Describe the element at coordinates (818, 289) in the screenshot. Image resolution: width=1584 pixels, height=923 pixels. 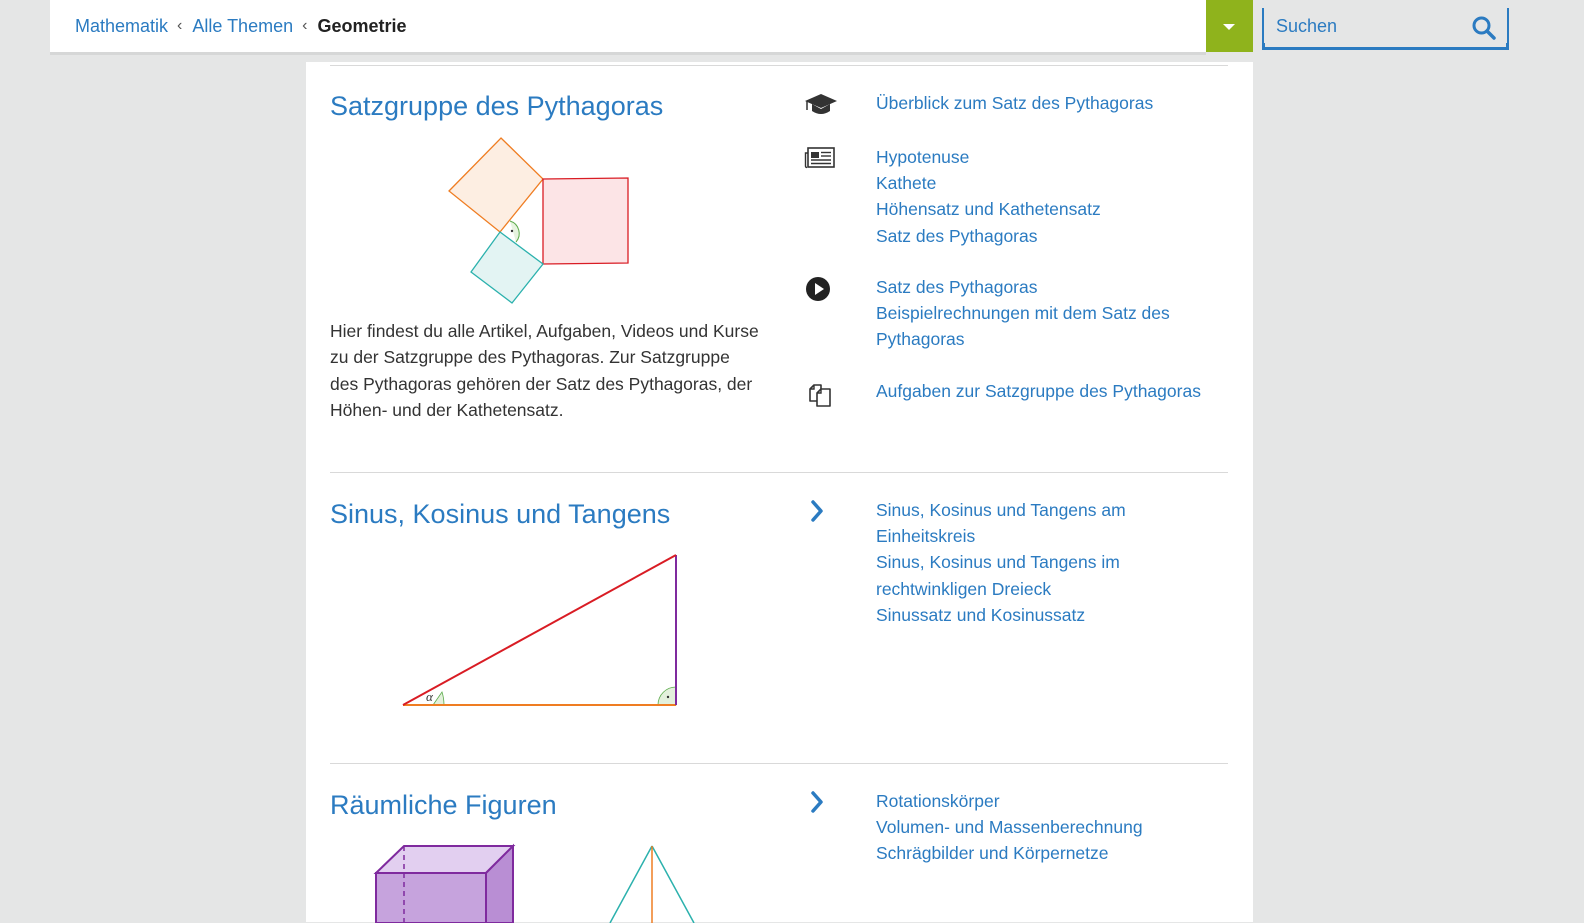
I see `play-icon` at that location.